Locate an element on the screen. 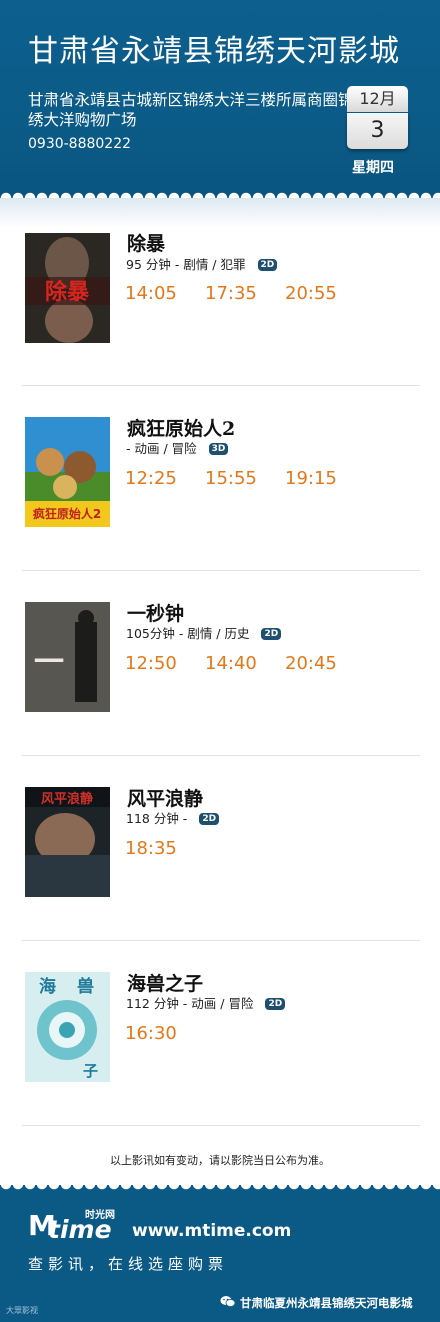 The width and height of the screenshot is (440, 1322). movie-item: 一 一秒钟 105分钟 - 剧情 / 历史 2D 12:50 14:40 20:45 is located at coordinates (221, 663).